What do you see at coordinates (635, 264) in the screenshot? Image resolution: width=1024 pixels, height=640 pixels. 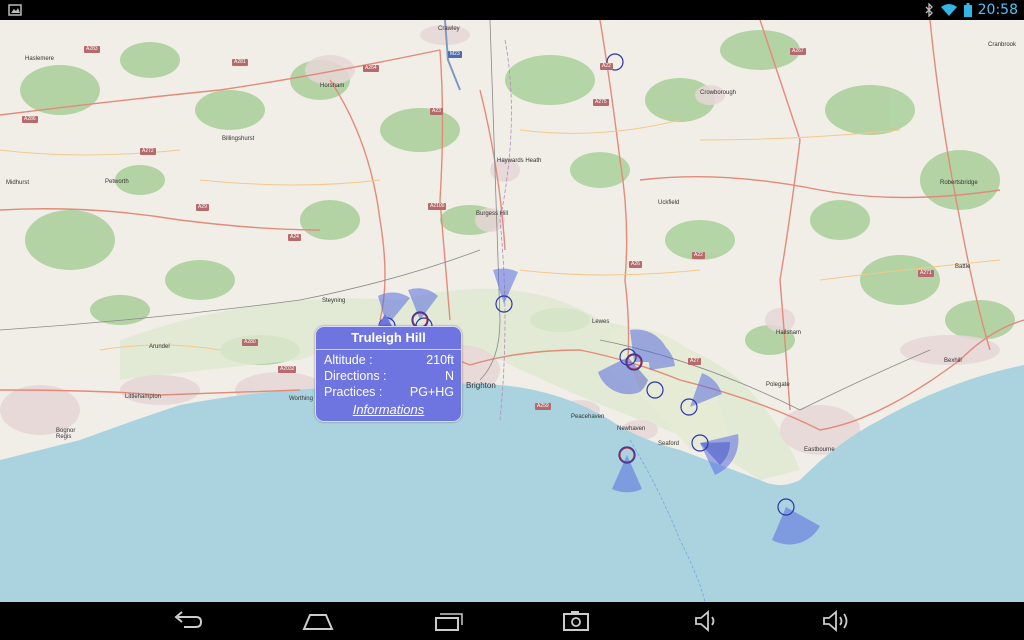 I see `road-label: A26` at bounding box center [635, 264].